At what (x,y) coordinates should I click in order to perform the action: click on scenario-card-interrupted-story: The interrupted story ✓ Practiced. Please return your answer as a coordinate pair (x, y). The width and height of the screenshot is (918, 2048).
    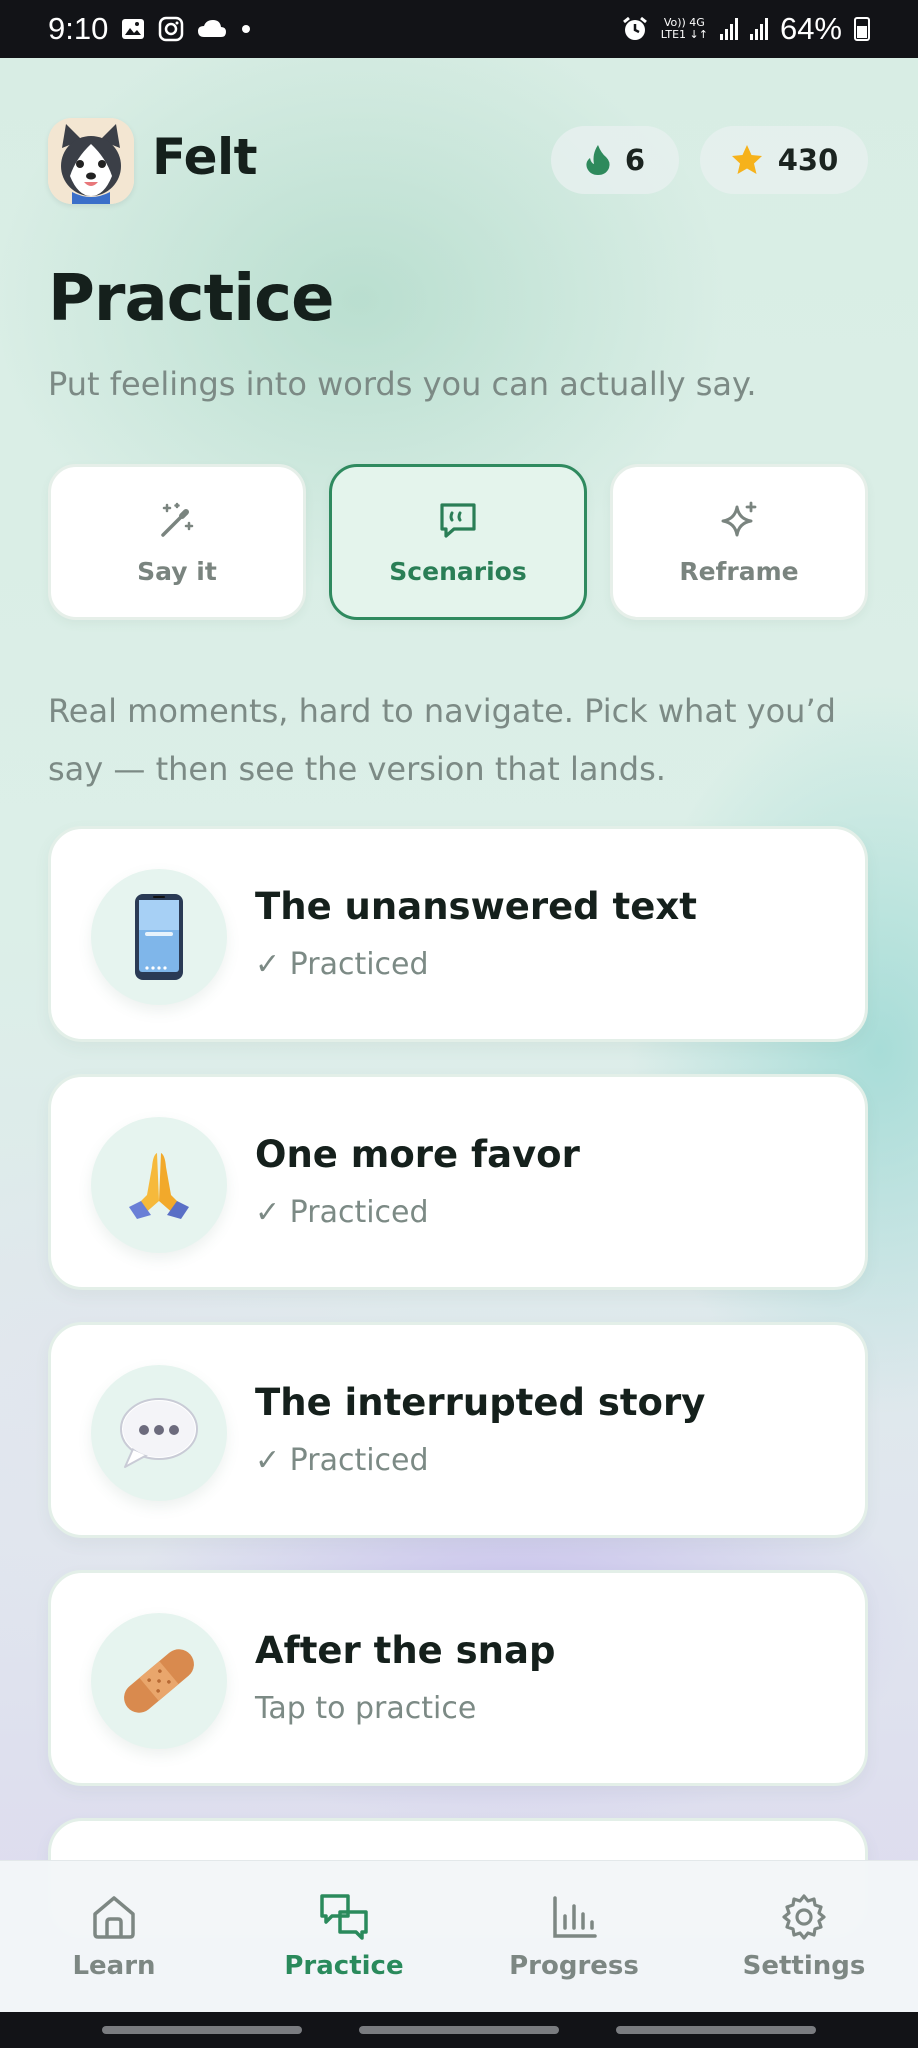
    Looking at the image, I should click on (458, 1430).